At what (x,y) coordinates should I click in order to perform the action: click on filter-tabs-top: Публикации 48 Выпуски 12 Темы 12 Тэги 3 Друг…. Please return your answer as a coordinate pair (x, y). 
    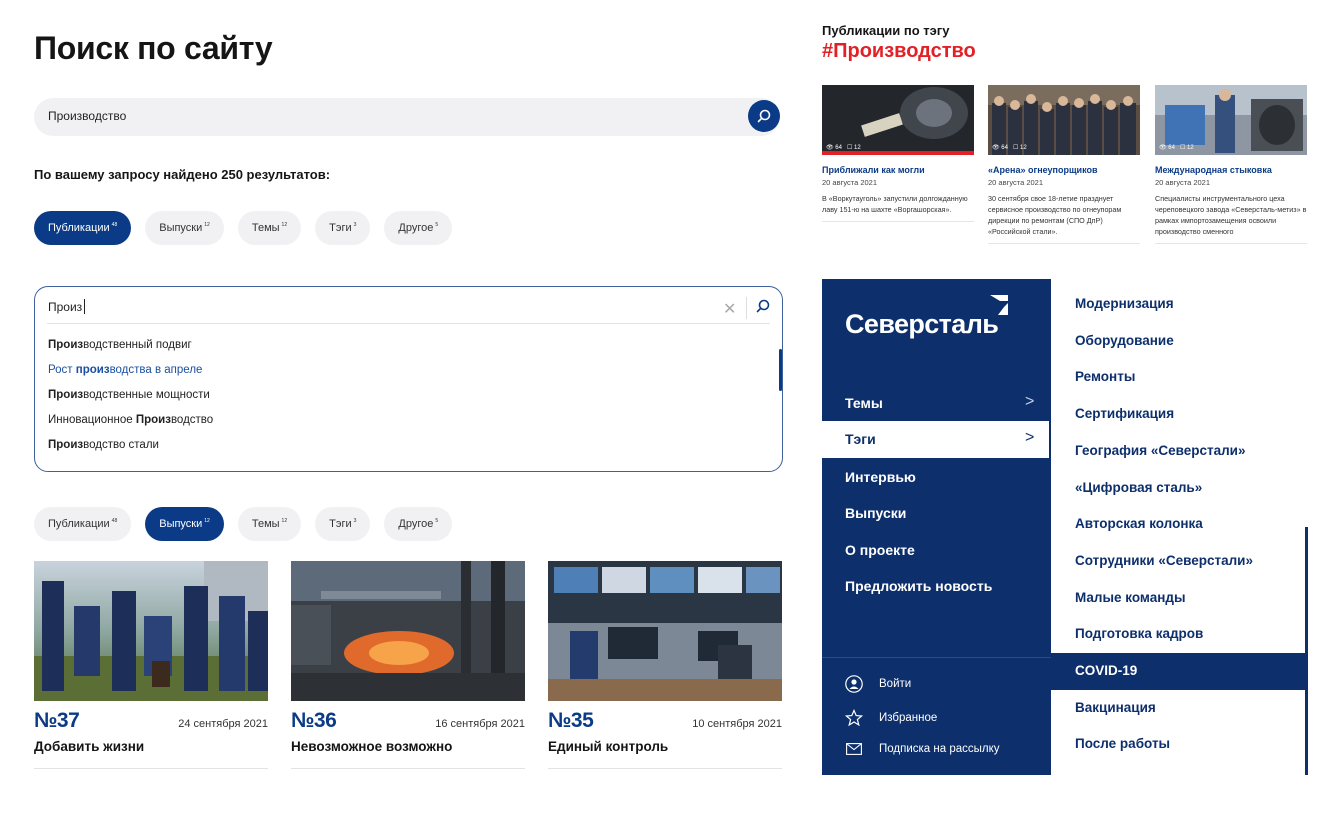
    Looking at the image, I should click on (243, 228).